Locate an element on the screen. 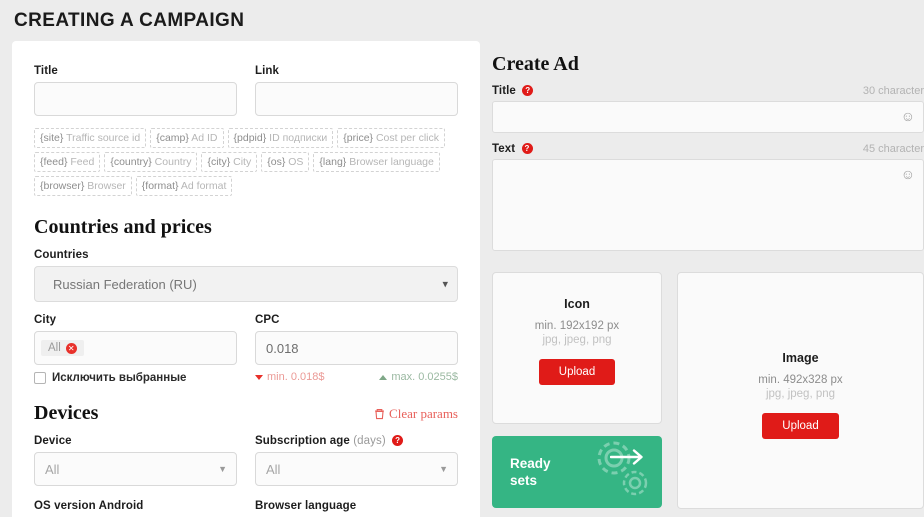 The image size is (924, 517). ready-sets-text: Ready sets is located at coordinates (530, 472).